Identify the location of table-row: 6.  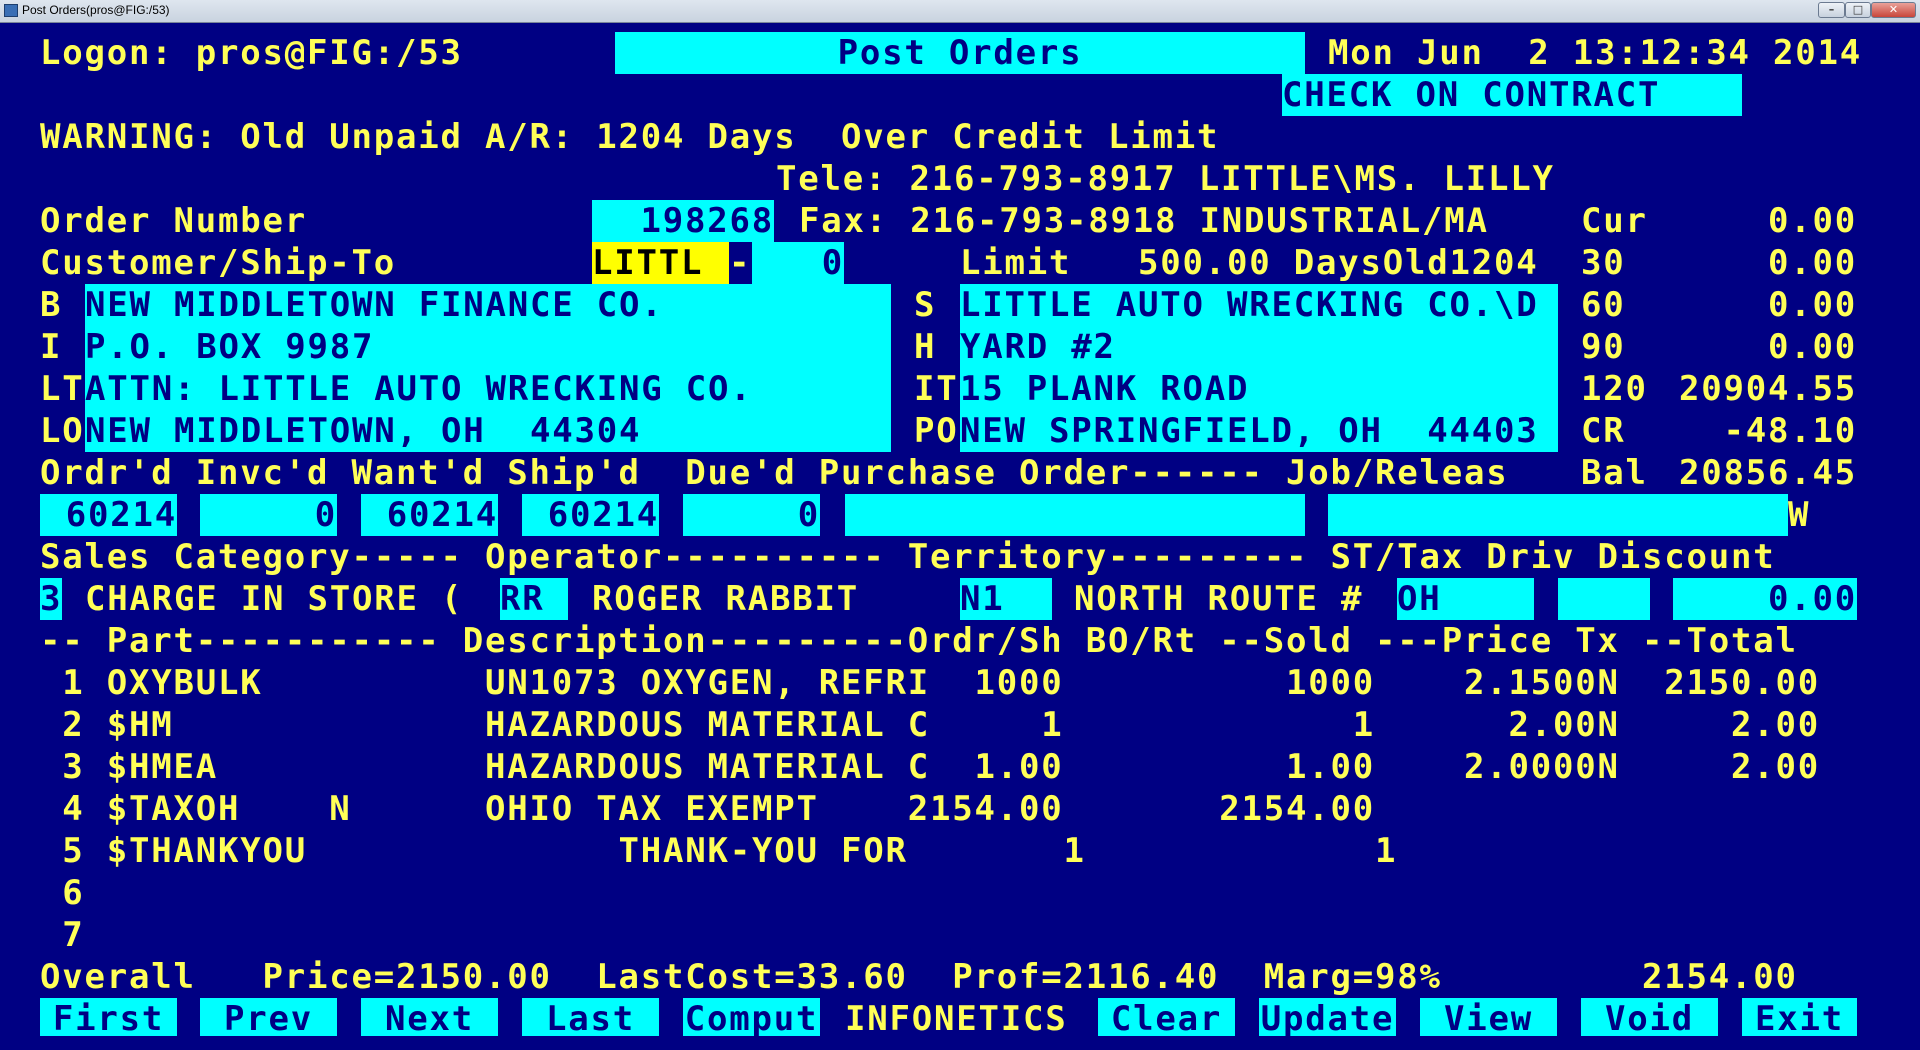
(62, 893).